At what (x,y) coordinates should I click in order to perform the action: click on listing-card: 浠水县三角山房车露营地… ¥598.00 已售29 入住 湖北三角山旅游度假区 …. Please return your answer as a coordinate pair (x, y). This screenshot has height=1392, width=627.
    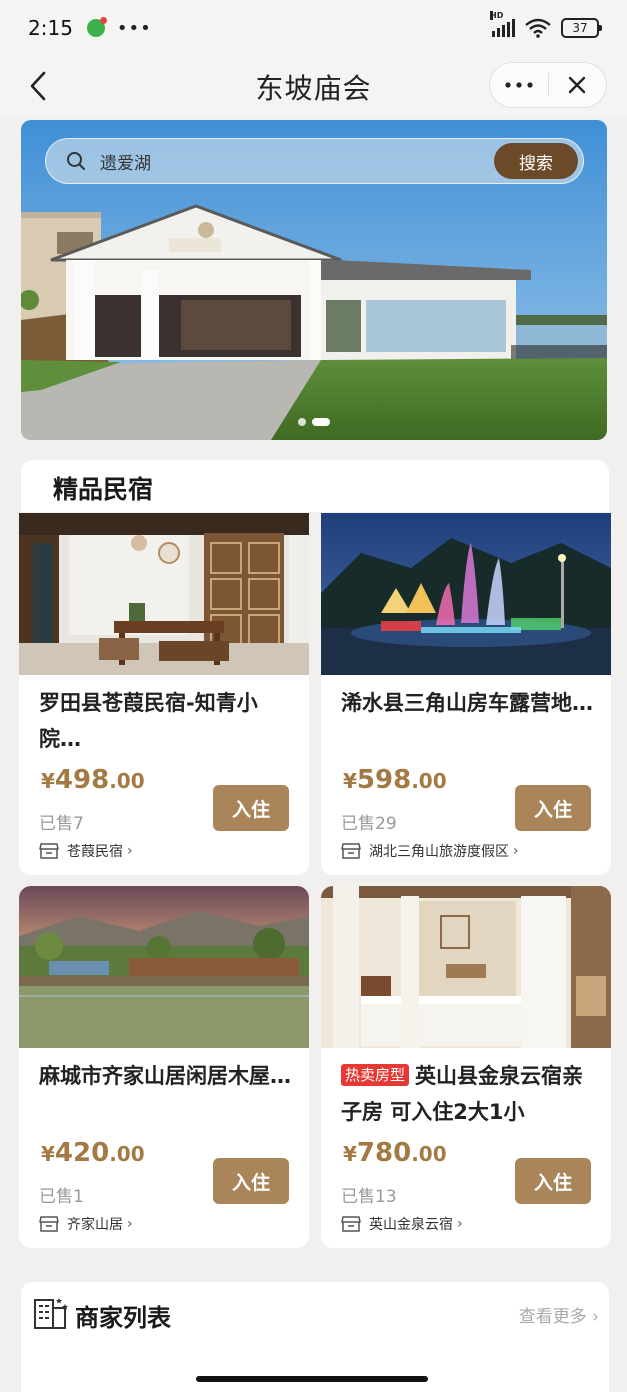
    Looking at the image, I should click on (466, 694).